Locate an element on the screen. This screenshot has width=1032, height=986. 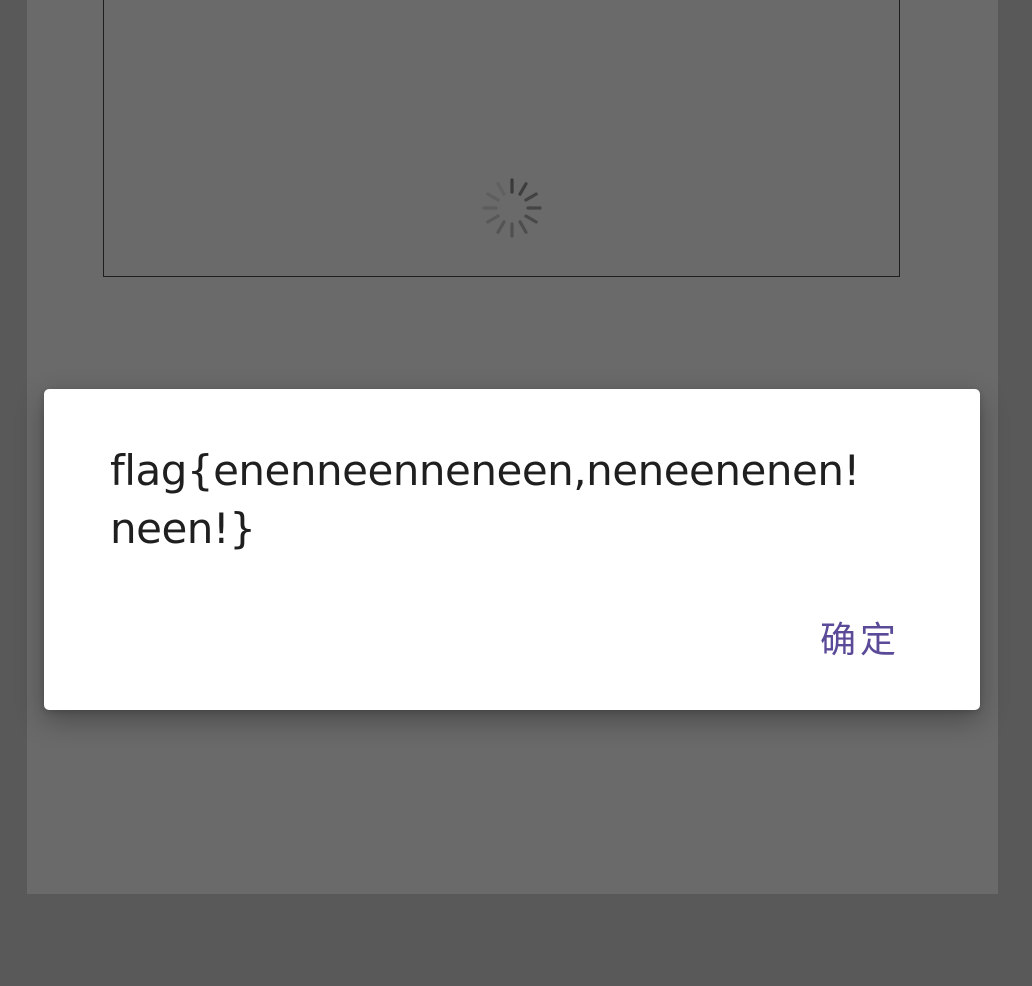
confirm-button: 确定 is located at coordinates (860, 637).